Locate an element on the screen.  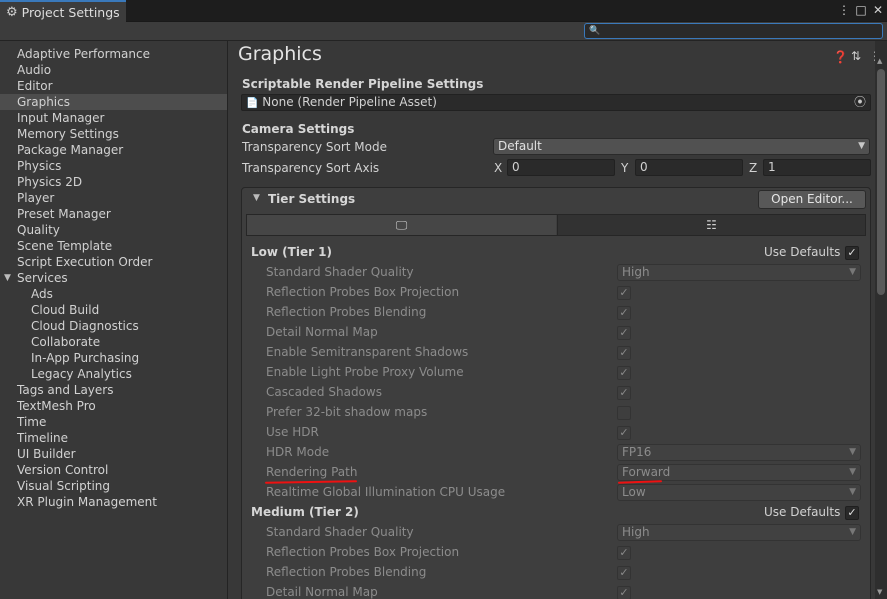
sidebar-item-label: Cloud Build is located at coordinates (65, 310).